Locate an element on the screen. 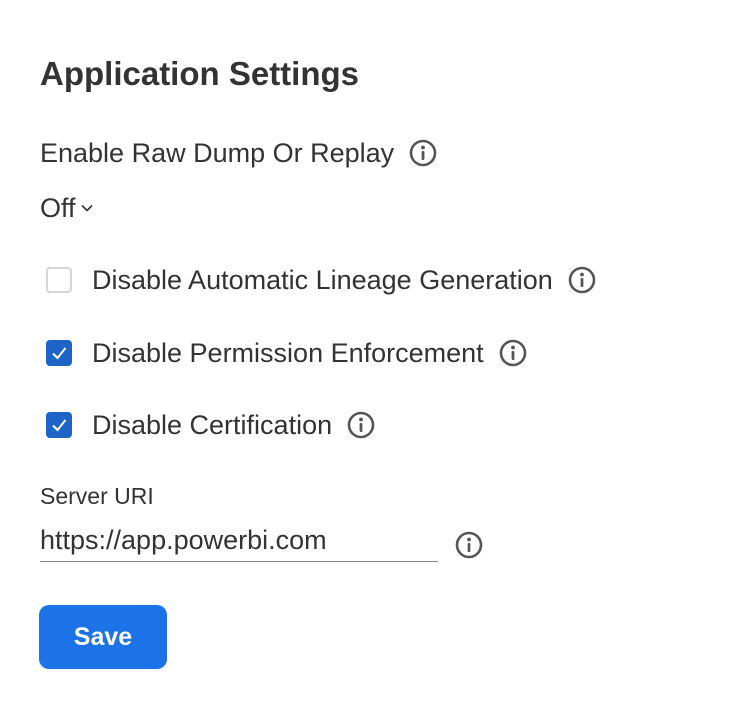 Image resolution: width=730 pixels, height=702 pixels. lineage-checkbox is located at coordinates (59, 280).